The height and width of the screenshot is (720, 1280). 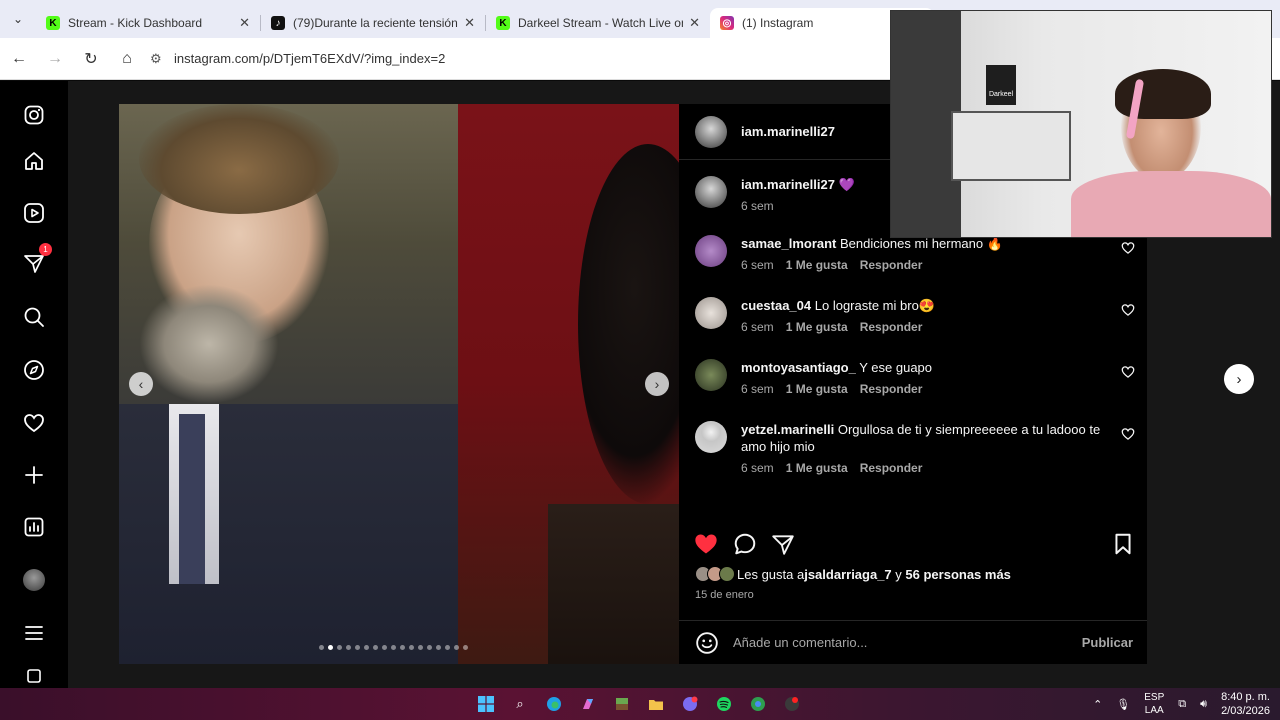 What do you see at coordinates (690, 704) in the screenshot?
I see `discord-icon` at bounding box center [690, 704].